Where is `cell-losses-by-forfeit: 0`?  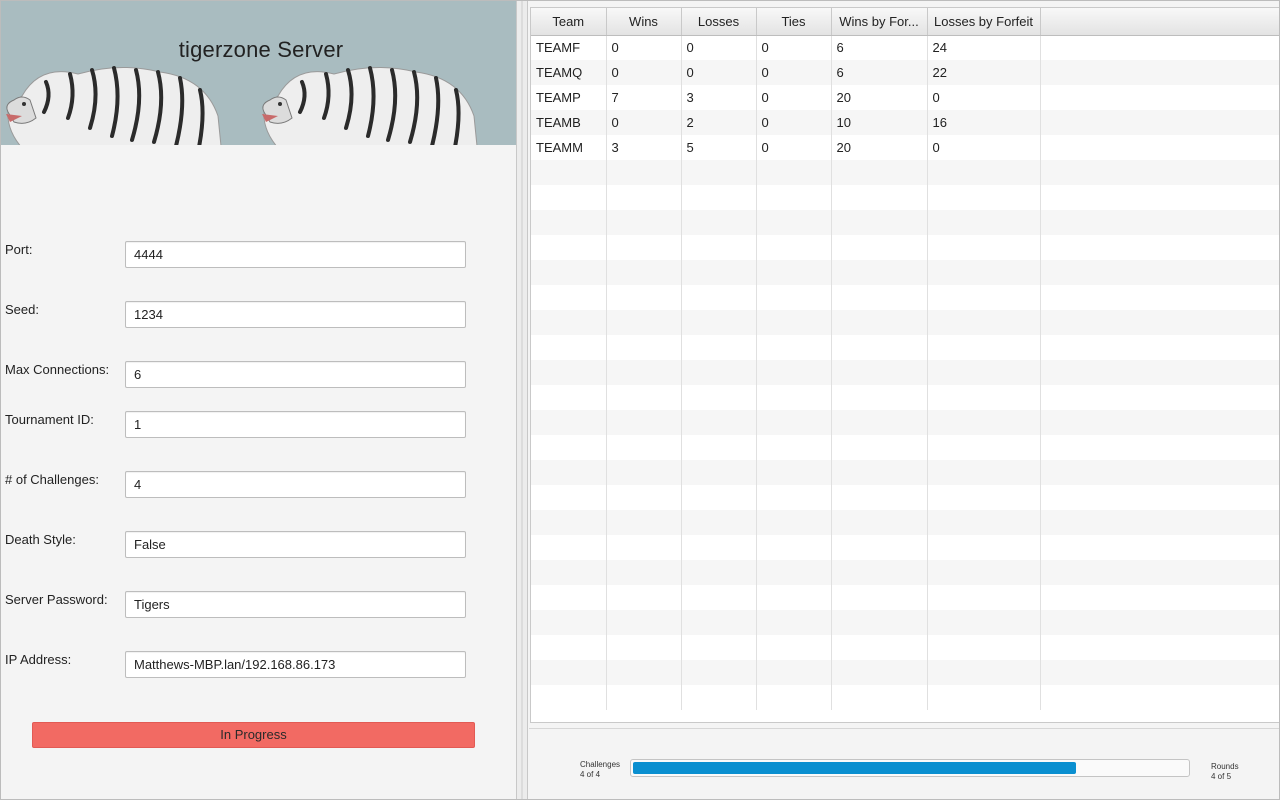 cell-losses-by-forfeit: 0 is located at coordinates (984, 97).